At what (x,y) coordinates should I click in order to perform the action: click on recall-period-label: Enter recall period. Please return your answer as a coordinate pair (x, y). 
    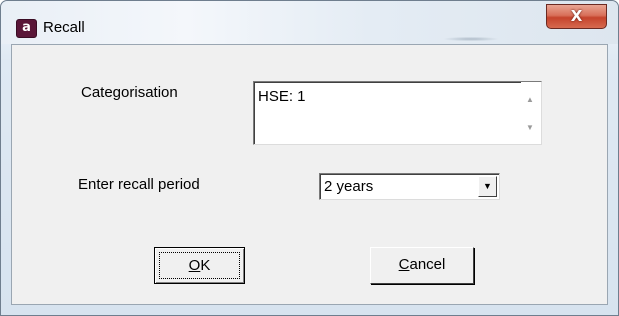
    Looking at the image, I should click on (139, 184).